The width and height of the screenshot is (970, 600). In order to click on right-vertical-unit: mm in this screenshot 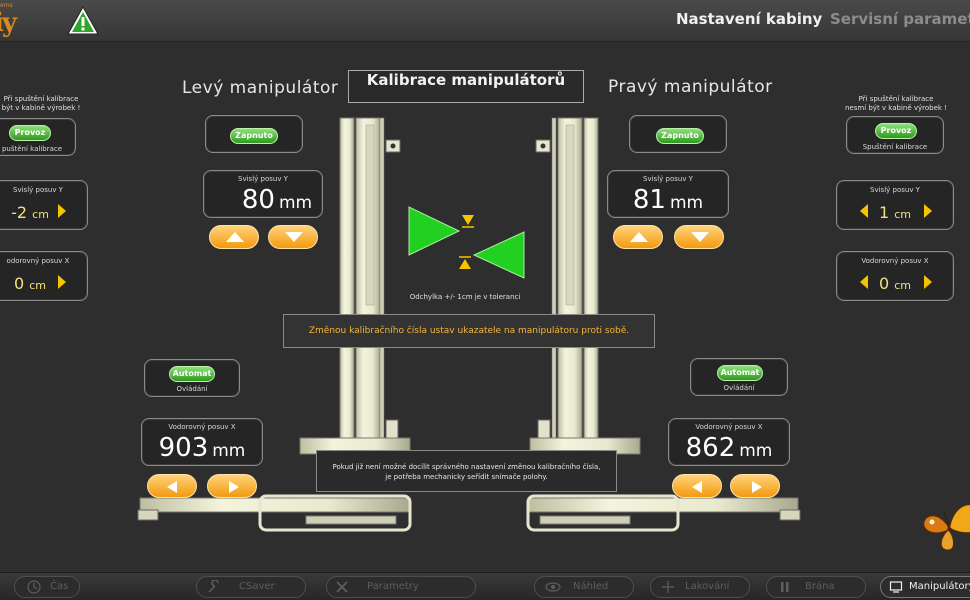, I will do `click(686, 203)`.